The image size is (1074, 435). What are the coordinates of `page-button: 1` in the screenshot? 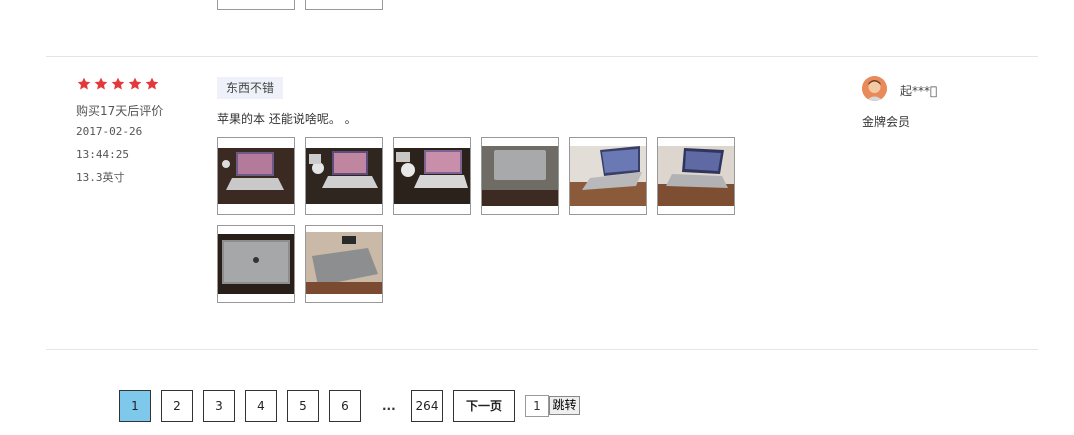 It's located at (135, 406).